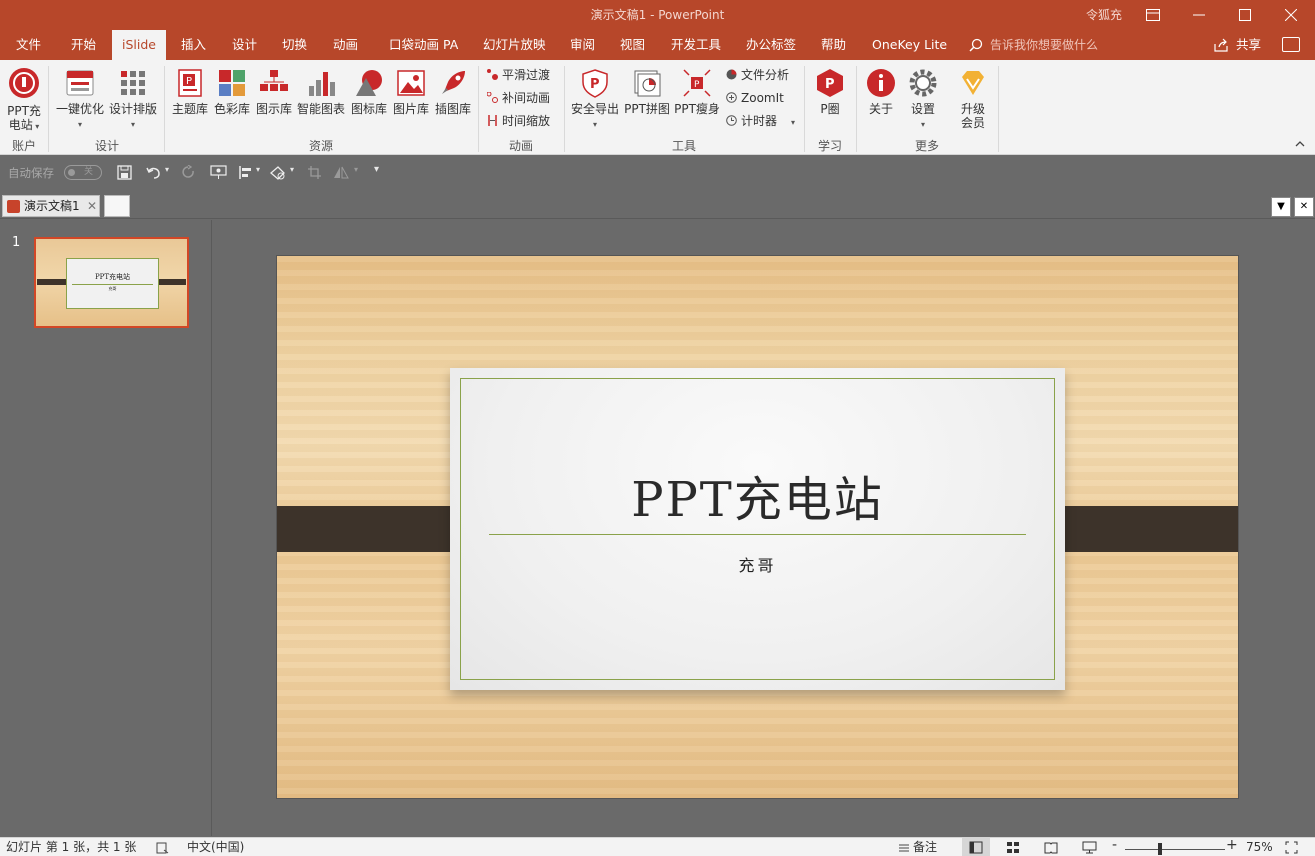  Describe the element at coordinates (1221, 45) in the screenshot. I see `share-icon` at that location.